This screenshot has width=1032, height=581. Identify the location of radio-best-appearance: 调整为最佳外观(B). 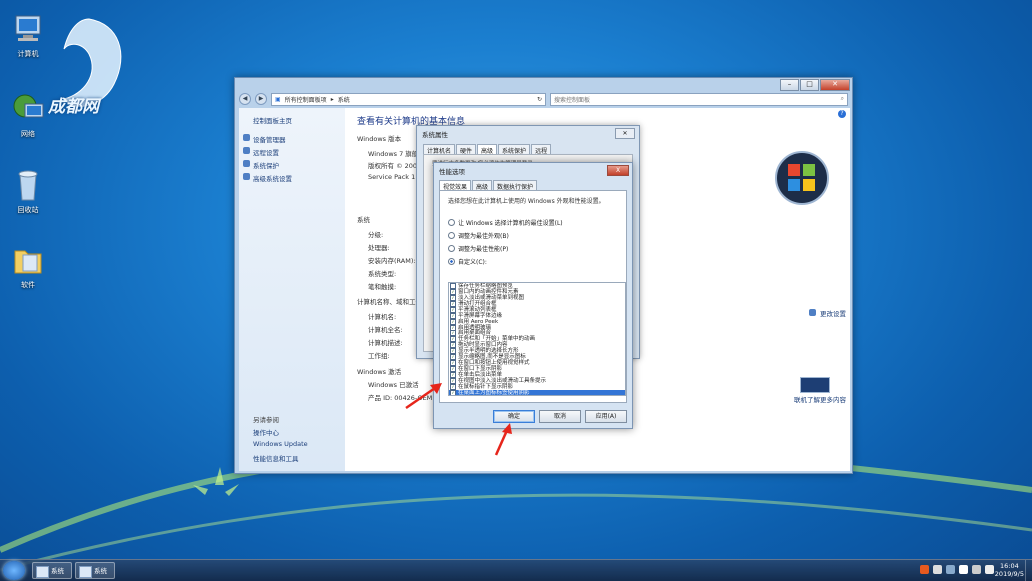
(478, 235).